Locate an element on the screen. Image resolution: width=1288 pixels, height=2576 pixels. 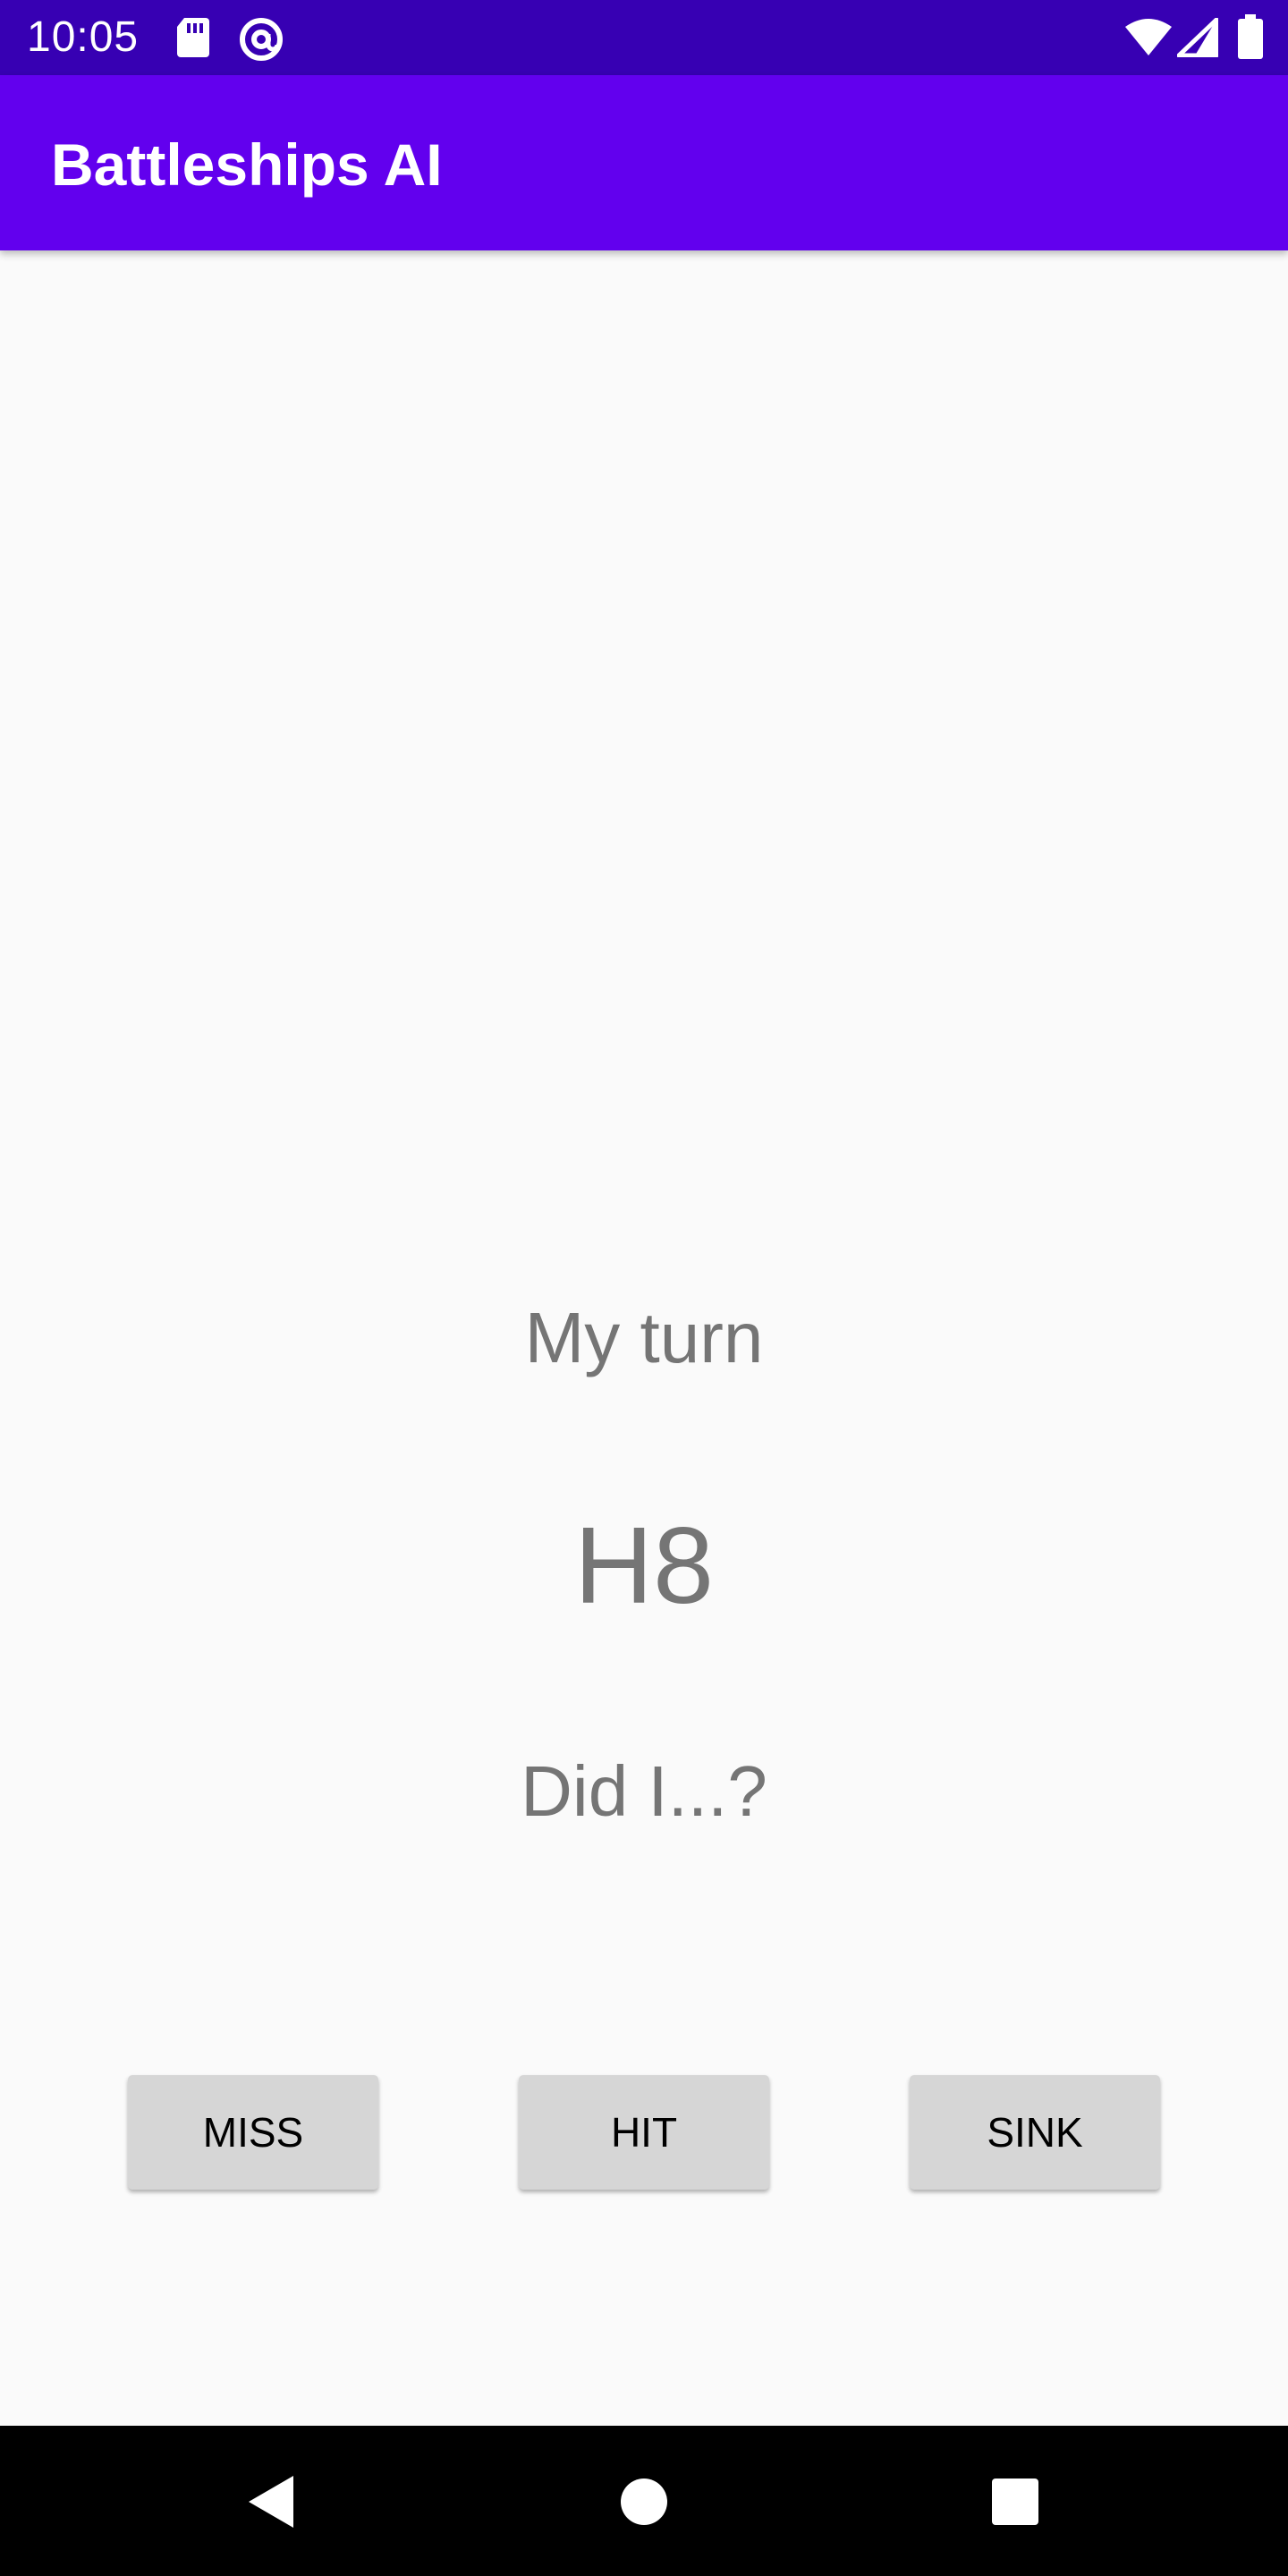
app-title: Battleships AI is located at coordinates (247, 164).